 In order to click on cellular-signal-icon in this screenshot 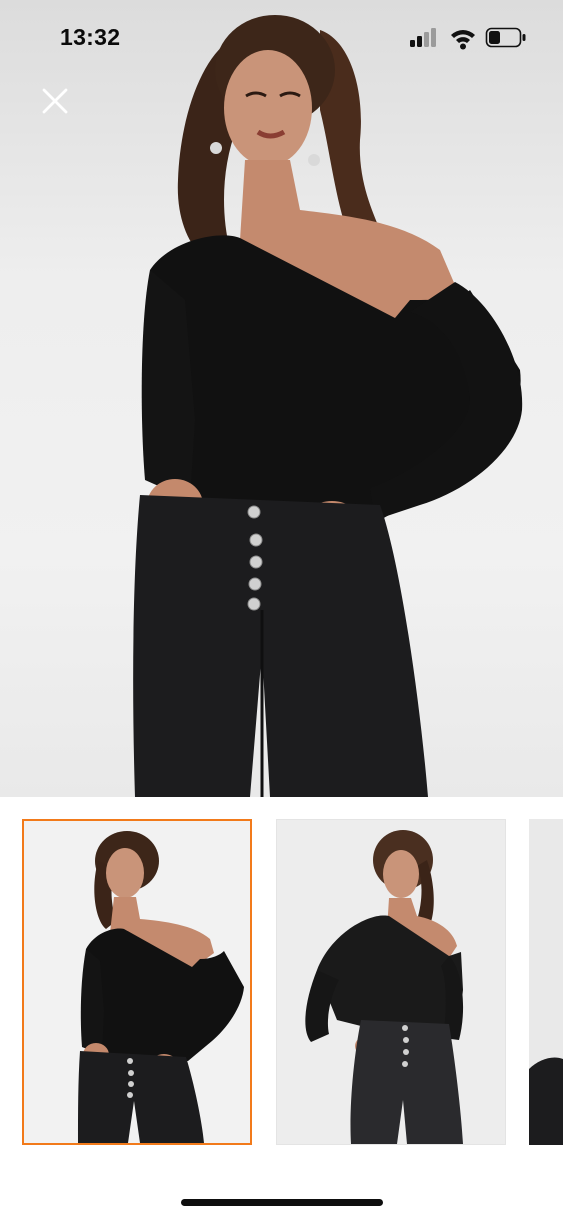, I will do `click(423, 37)`.